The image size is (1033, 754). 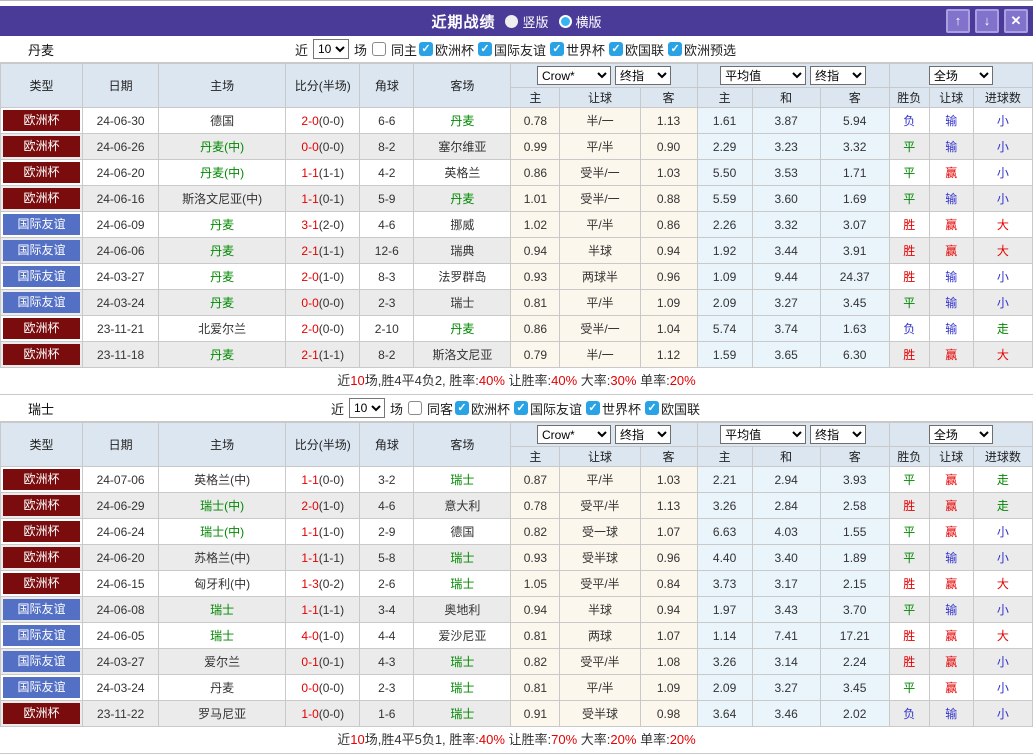 What do you see at coordinates (854, 609) in the screenshot?
I see `avg-away: 3.70` at bounding box center [854, 609].